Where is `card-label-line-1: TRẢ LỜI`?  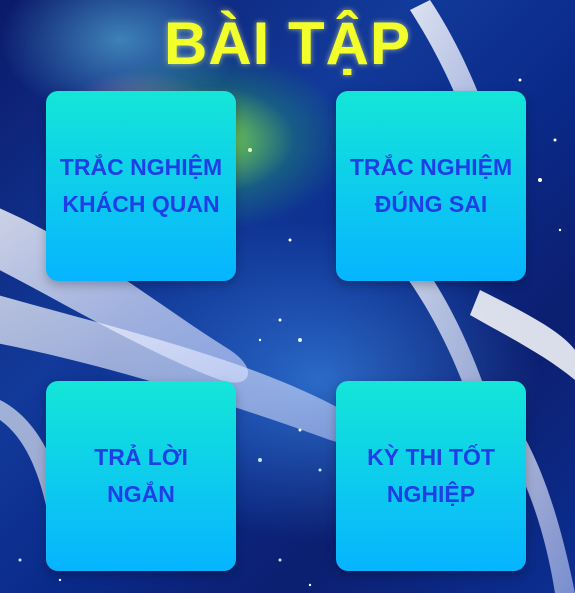
card-label-line-1: TRẢ LỜI is located at coordinates (141, 457).